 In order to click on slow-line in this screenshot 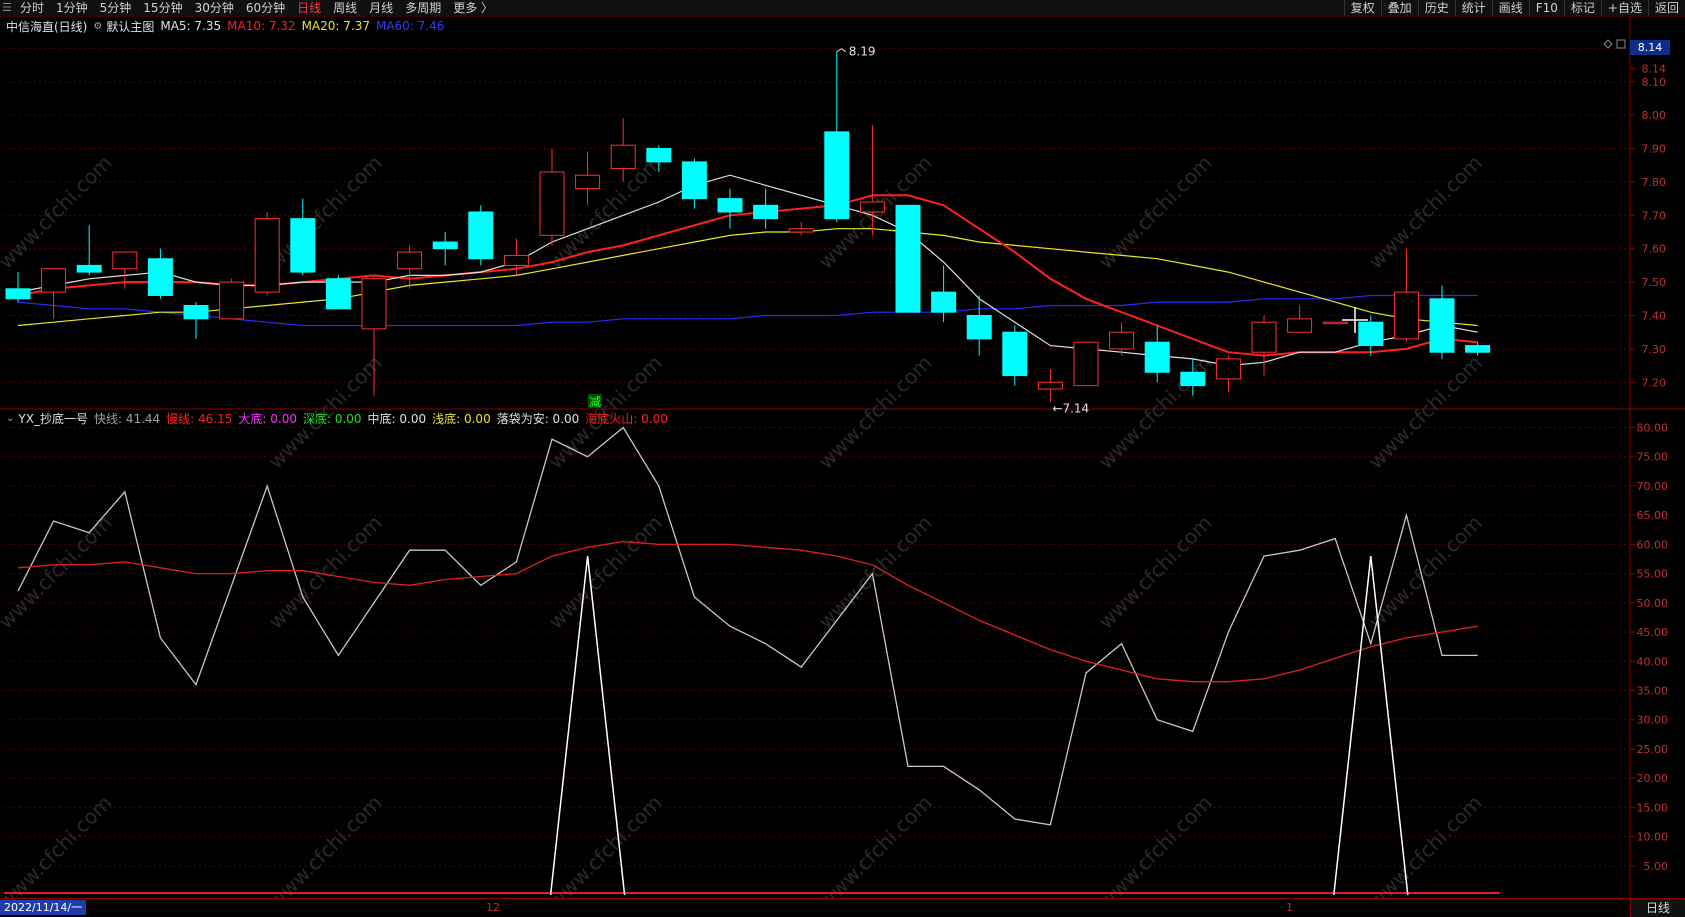, I will do `click(747, 611)`.